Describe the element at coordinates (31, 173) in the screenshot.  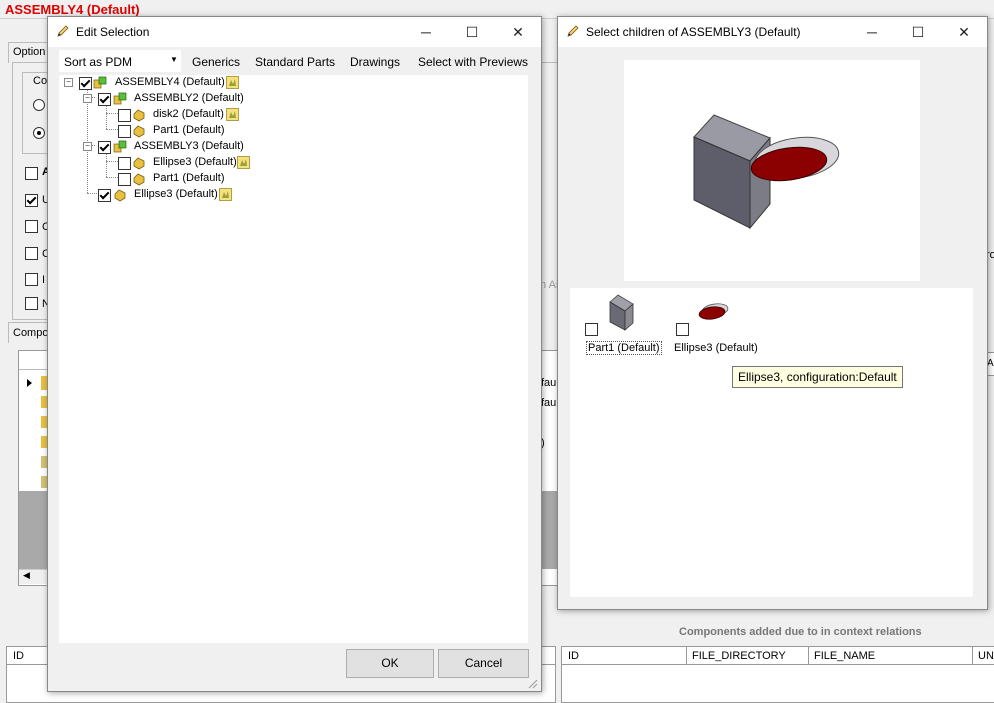
I see `checkbox-option-a` at that location.